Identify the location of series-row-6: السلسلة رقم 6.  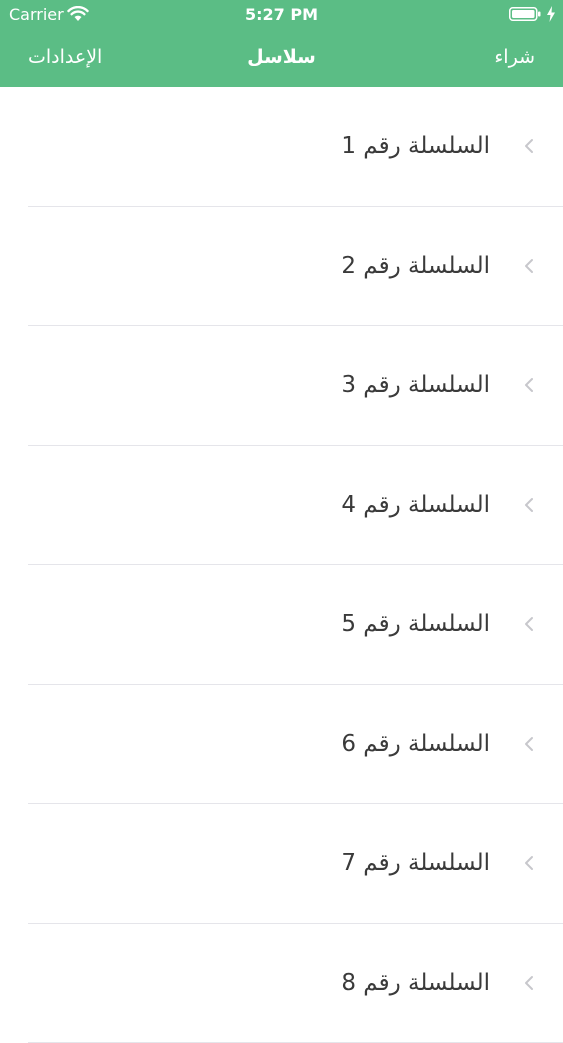
(295, 745).